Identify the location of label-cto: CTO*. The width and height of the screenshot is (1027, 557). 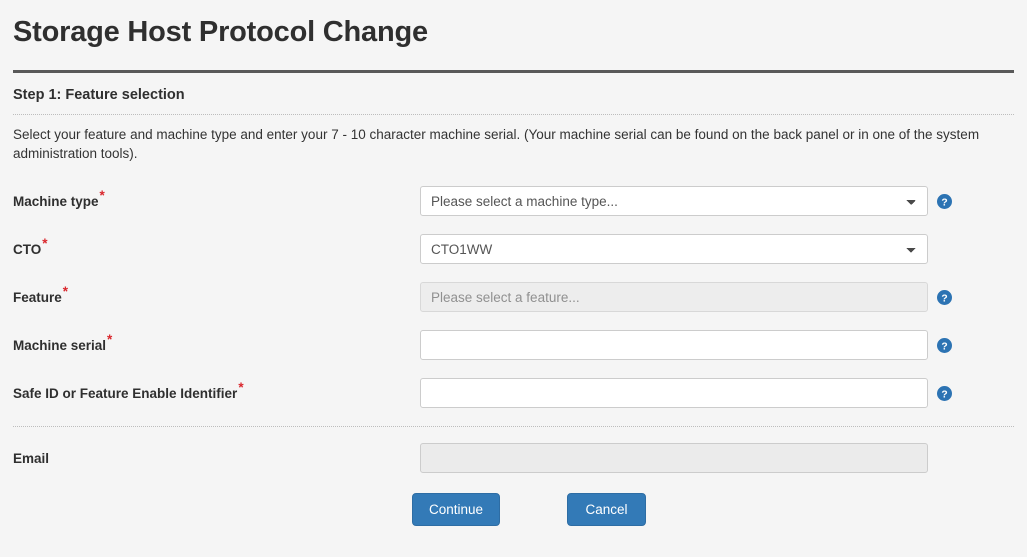
(216, 247).